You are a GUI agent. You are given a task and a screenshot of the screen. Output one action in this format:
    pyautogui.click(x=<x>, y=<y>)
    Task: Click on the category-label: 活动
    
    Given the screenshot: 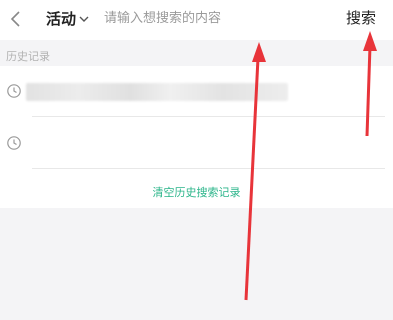 What is the action you would take?
    pyautogui.click(x=61, y=19)
    